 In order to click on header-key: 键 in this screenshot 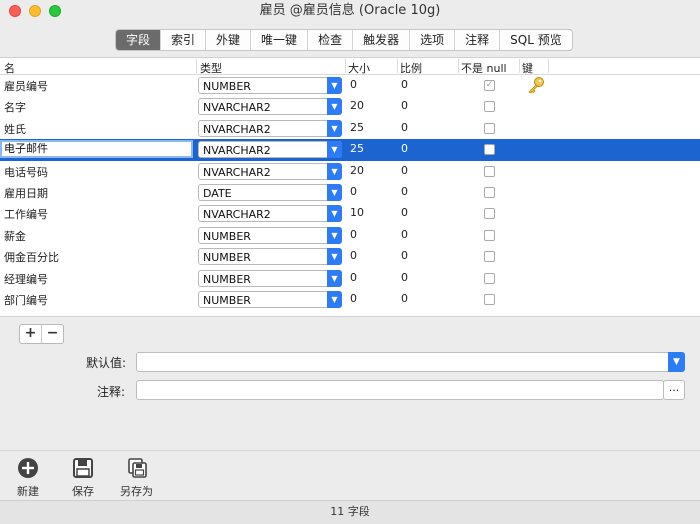, I will do `click(527, 68)`.